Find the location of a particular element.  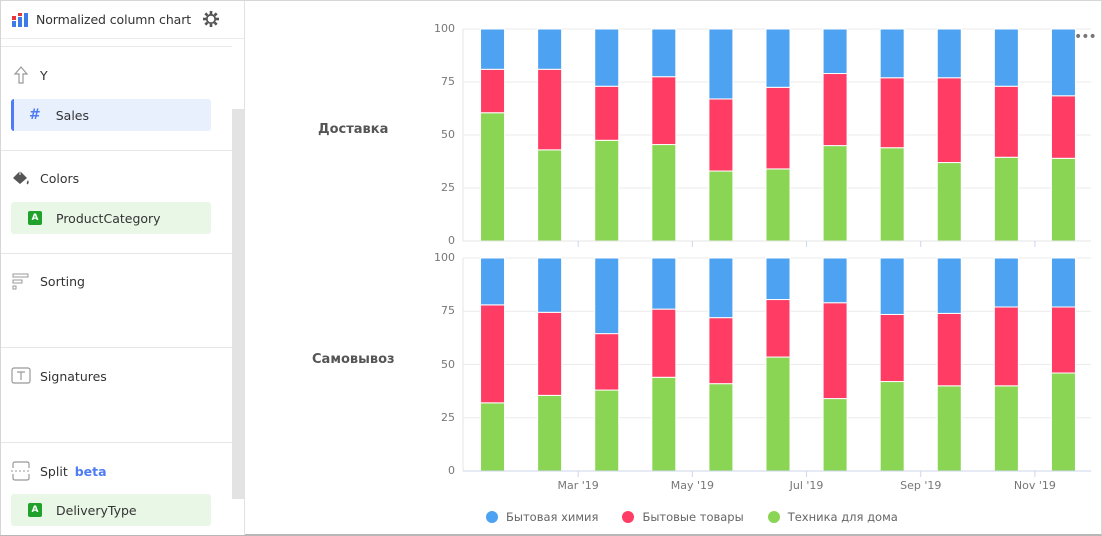

legend-label: Техника для дома is located at coordinates (842, 517).